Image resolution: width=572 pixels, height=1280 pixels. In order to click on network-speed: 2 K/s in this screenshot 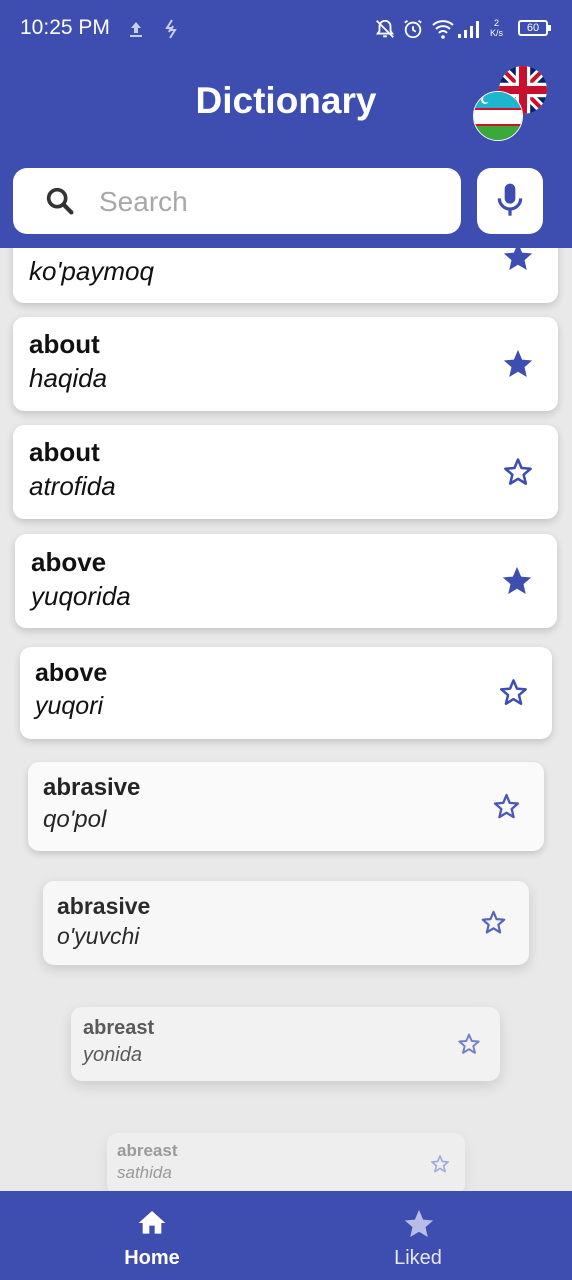, I will do `click(497, 28)`.